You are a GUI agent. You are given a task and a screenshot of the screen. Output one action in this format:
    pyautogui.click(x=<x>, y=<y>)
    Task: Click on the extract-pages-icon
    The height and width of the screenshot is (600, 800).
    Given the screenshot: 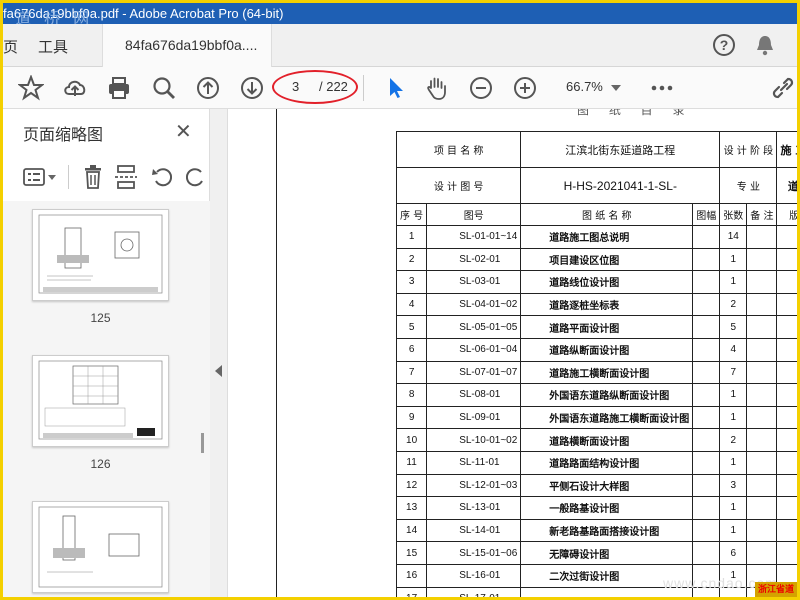 What is the action you would take?
    pyautogui.click(x=126, y=177)
    